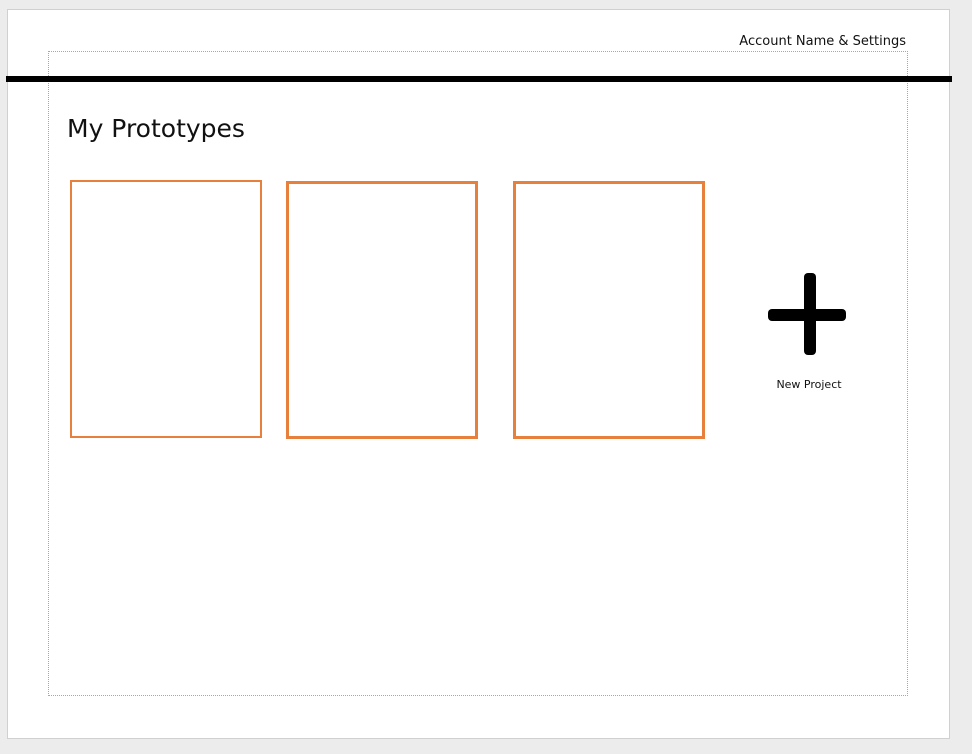  What do you see at coordinates (822, 41) in the screenshot?
I see `account-settings-link: Account Name & Settings` at bounding box center [822, 41].